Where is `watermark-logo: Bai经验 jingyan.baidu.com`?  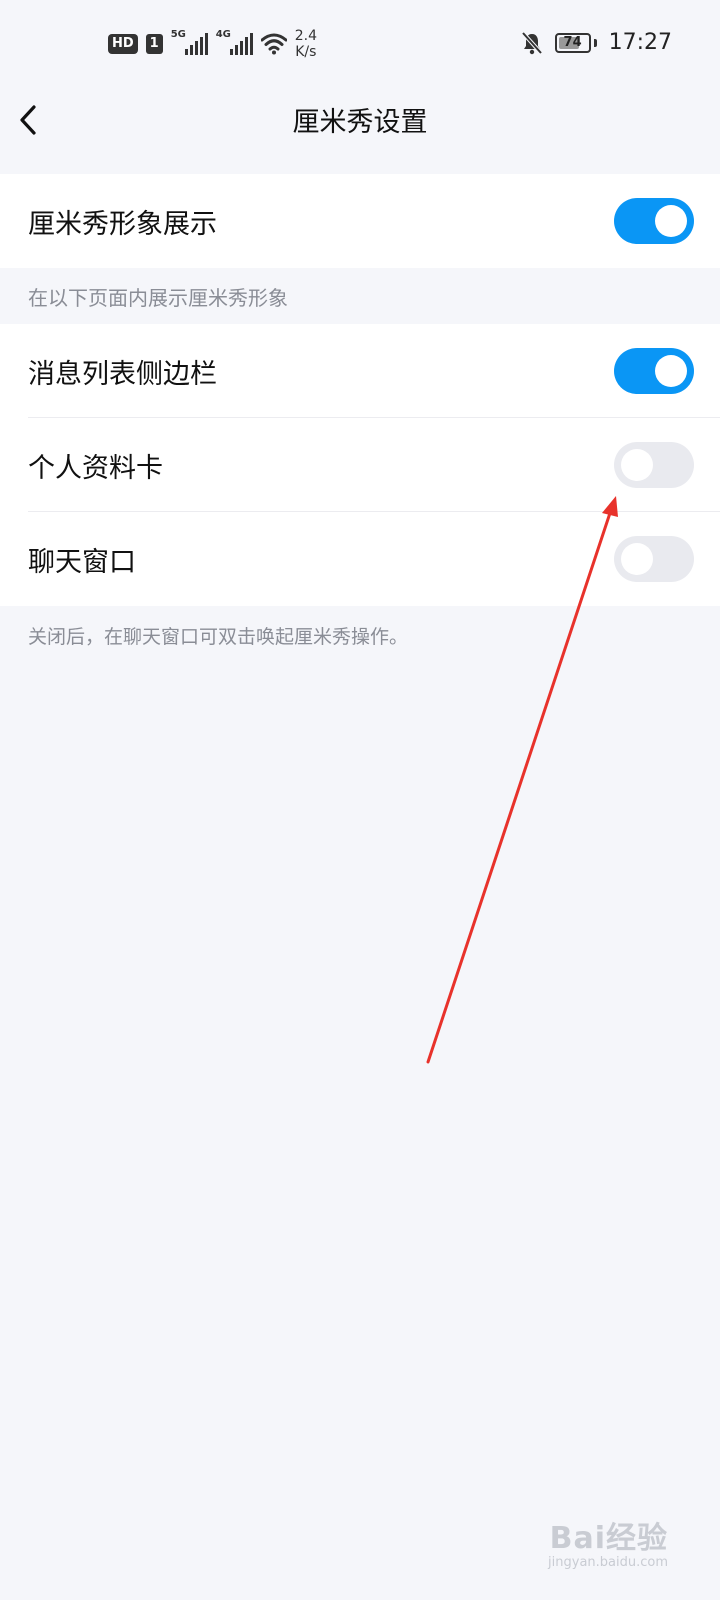
watermark-logo: Bai经验 jingyan.baidu.com is located at coordinates (608, 1541).